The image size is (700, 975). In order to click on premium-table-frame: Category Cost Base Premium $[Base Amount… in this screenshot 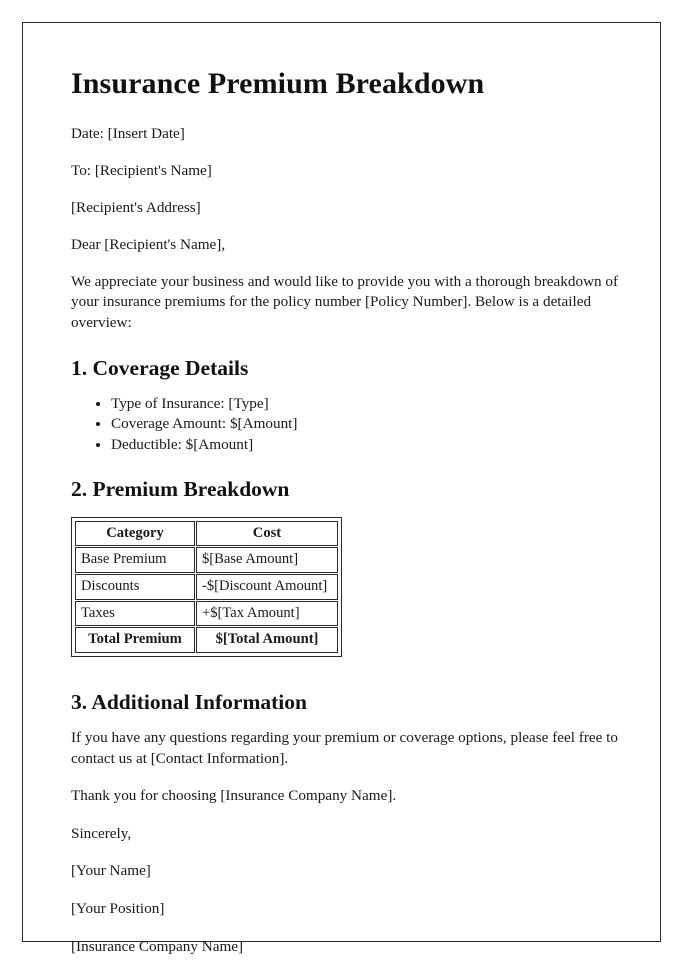, I will do `click(206, 587)`.